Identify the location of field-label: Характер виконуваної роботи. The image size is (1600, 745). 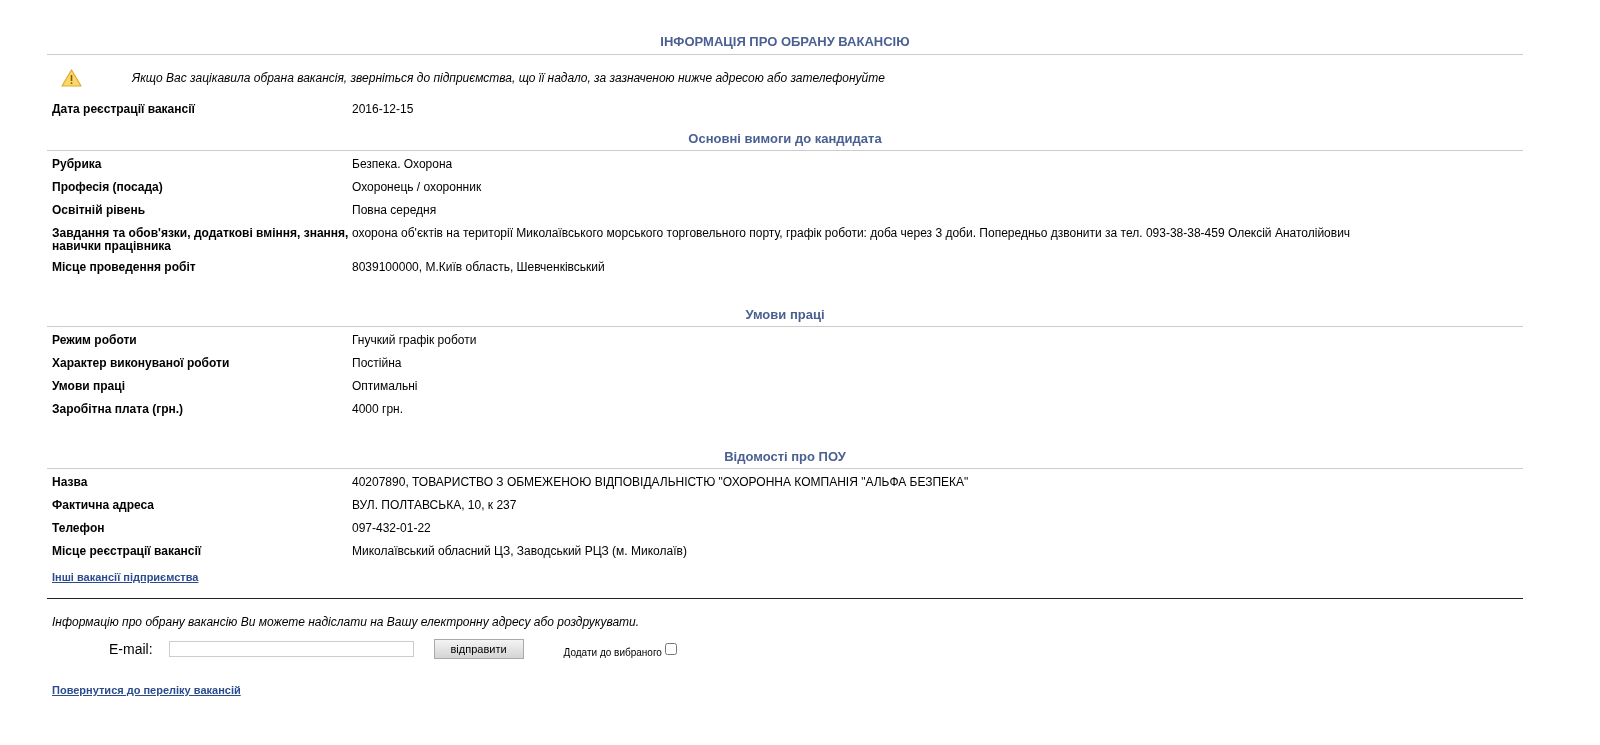
(141, 364).